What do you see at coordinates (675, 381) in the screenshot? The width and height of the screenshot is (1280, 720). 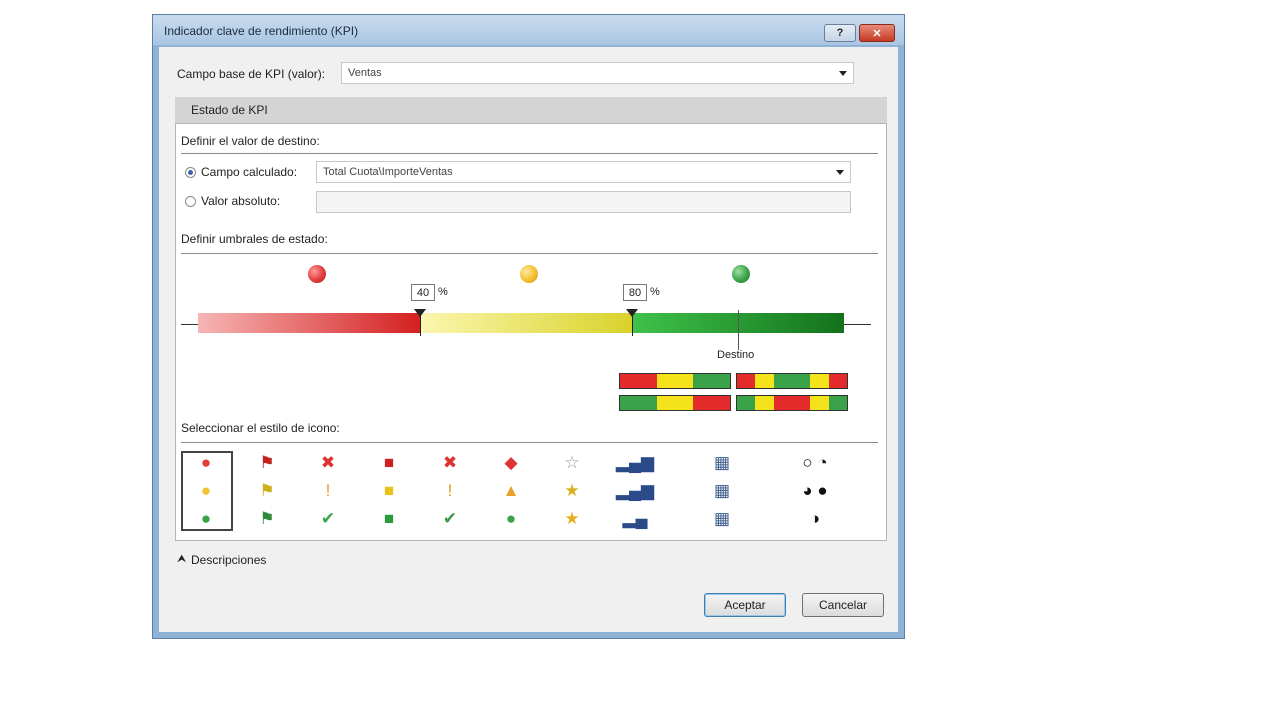 I see `scheme-red-yellow-green` at bounding box center [675, 381].